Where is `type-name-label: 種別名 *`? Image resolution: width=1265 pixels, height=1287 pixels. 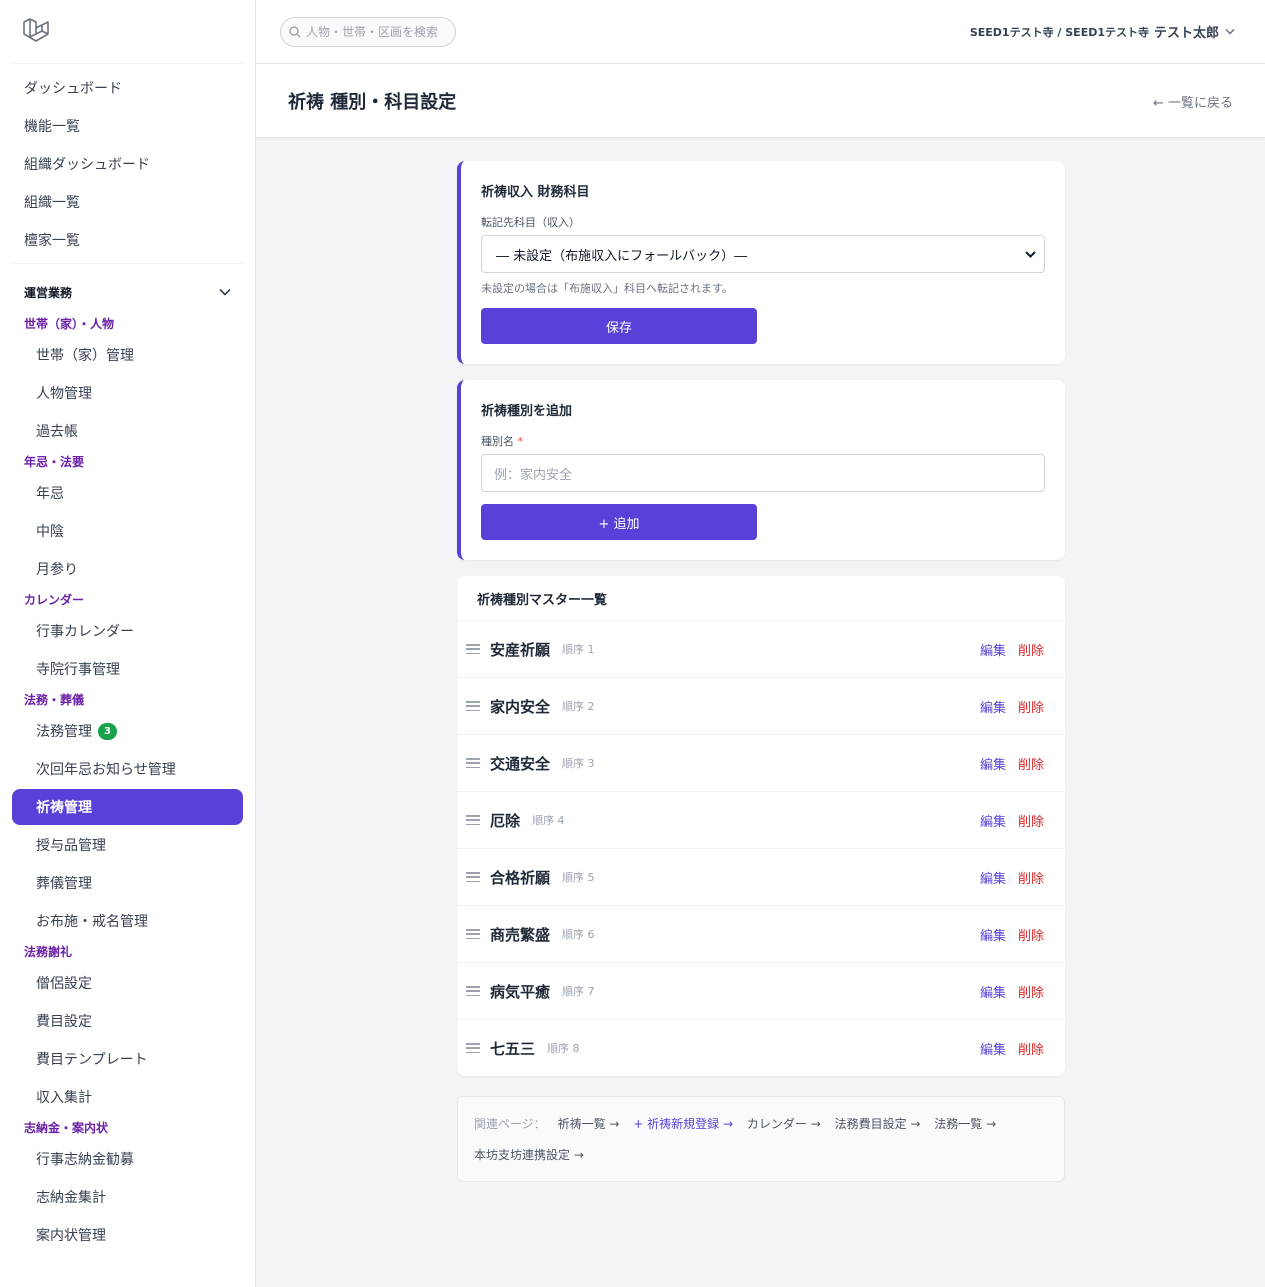 type-name-label: 種別名 * is located at coordinates (763, 441).